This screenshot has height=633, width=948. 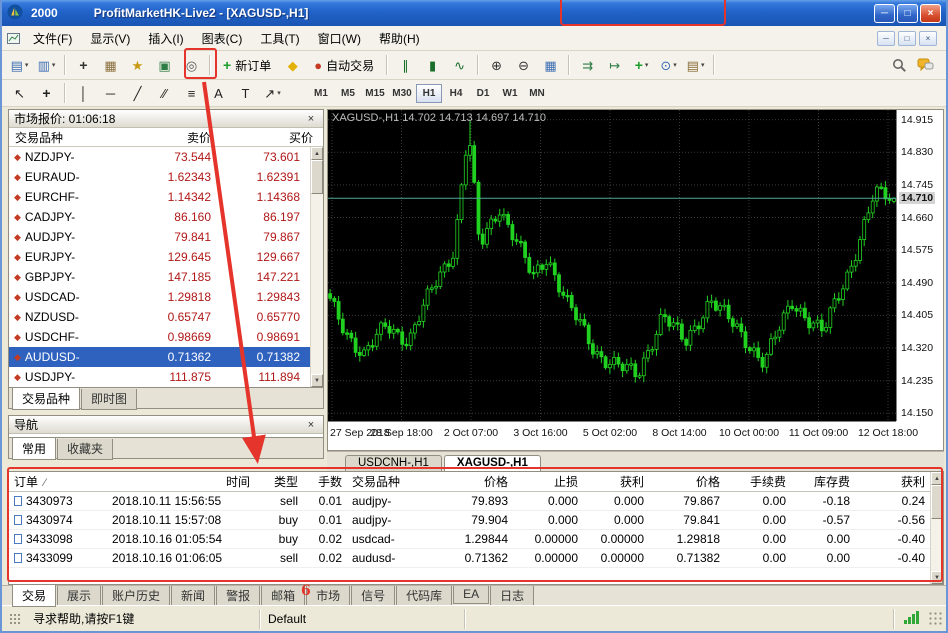 What do you see at coordinates (279, 38) in the screenshot?
I see `menu-item-4: 工具(T)` at bounding box center [279, 38].